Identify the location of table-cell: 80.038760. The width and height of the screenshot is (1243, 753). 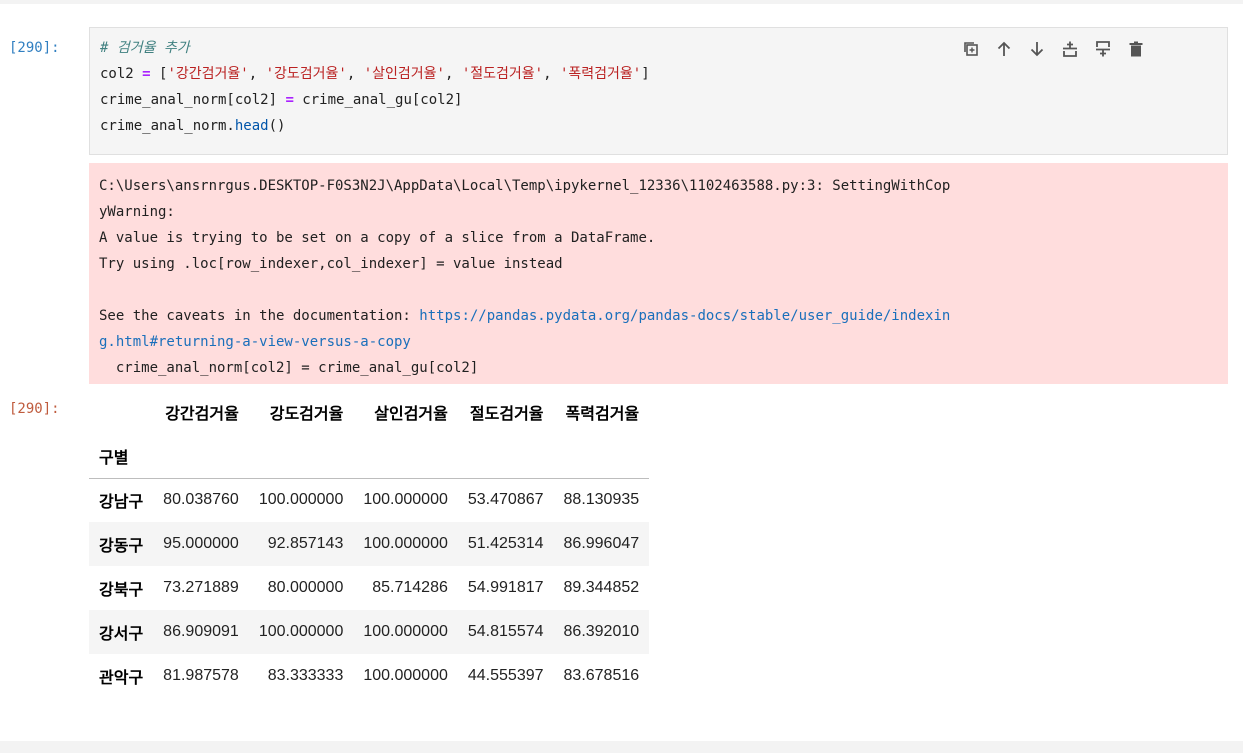
(201, 500).